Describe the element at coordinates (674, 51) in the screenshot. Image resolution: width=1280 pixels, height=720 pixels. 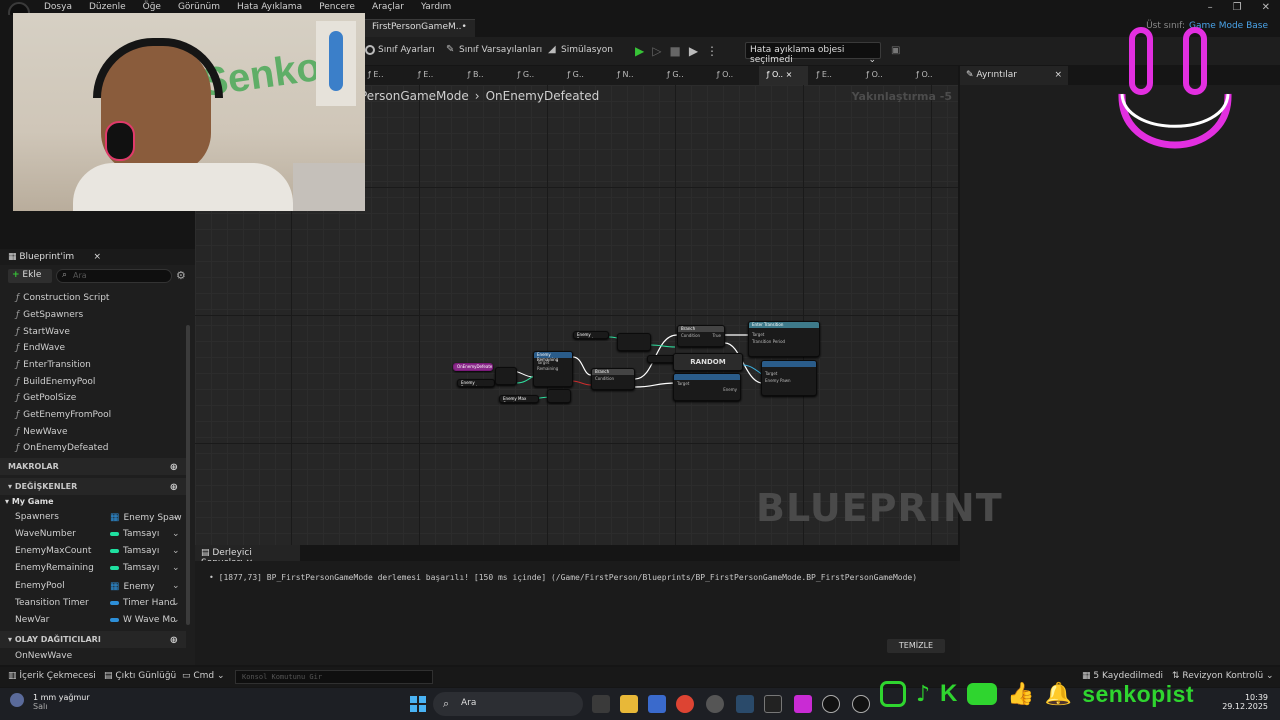
I see `stop-icon: ■` at that location.